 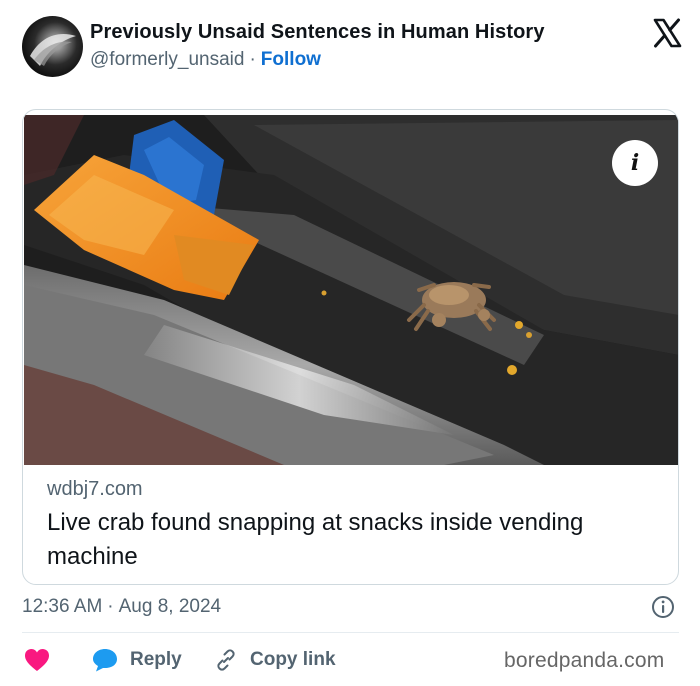 I want to click on reply-label: Reply, so click(x=156, y=659).